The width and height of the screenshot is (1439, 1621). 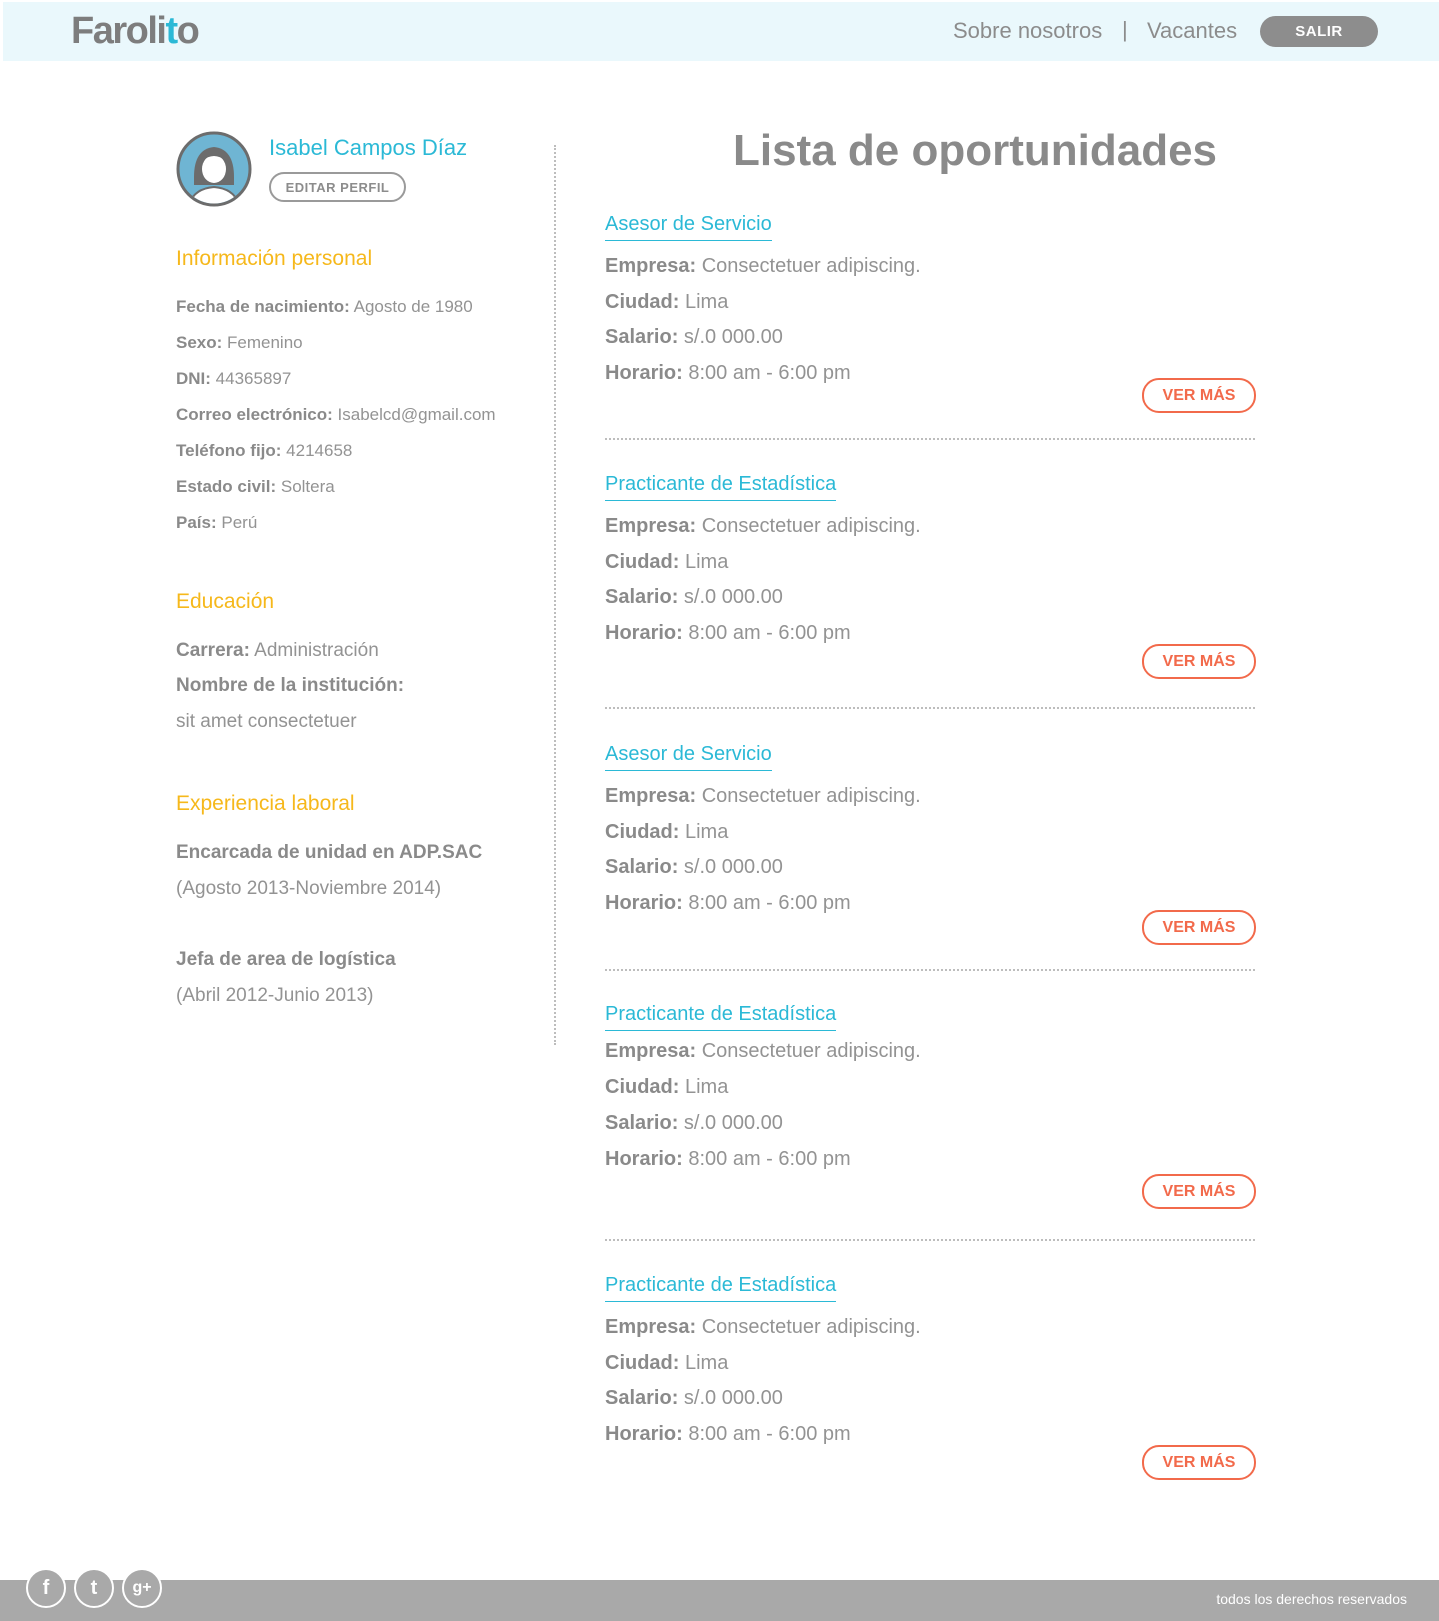 I want to click on logo-text-accent: t, so click(x=171, y=31).